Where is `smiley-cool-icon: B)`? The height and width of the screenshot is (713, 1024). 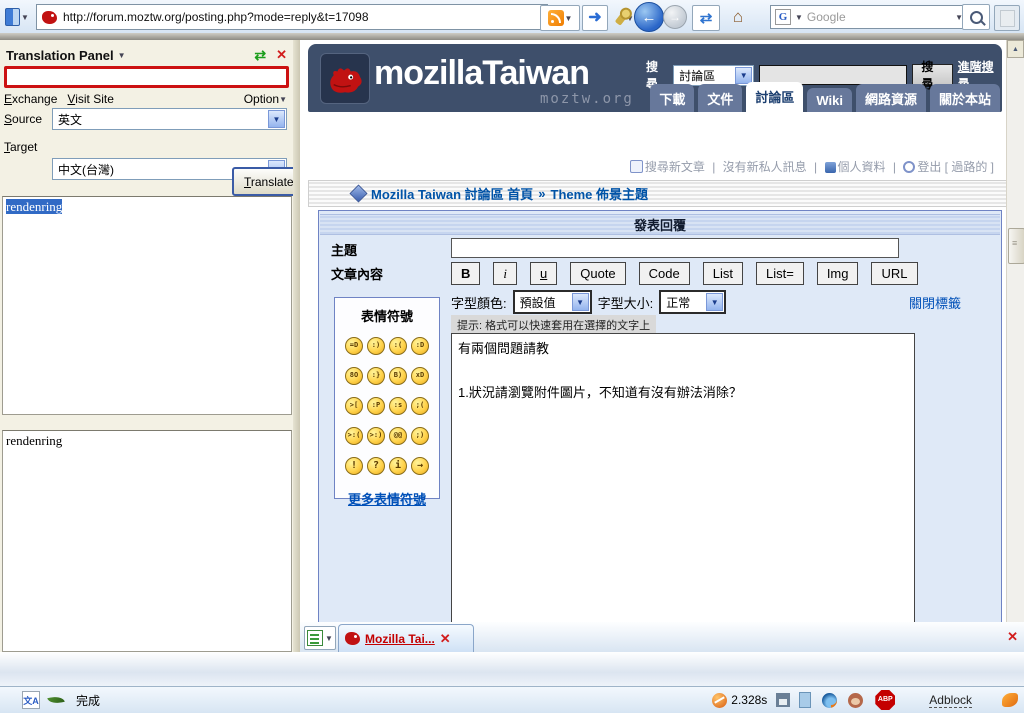
smiley-cool-icon: B) is located at coordinates (398, 376).